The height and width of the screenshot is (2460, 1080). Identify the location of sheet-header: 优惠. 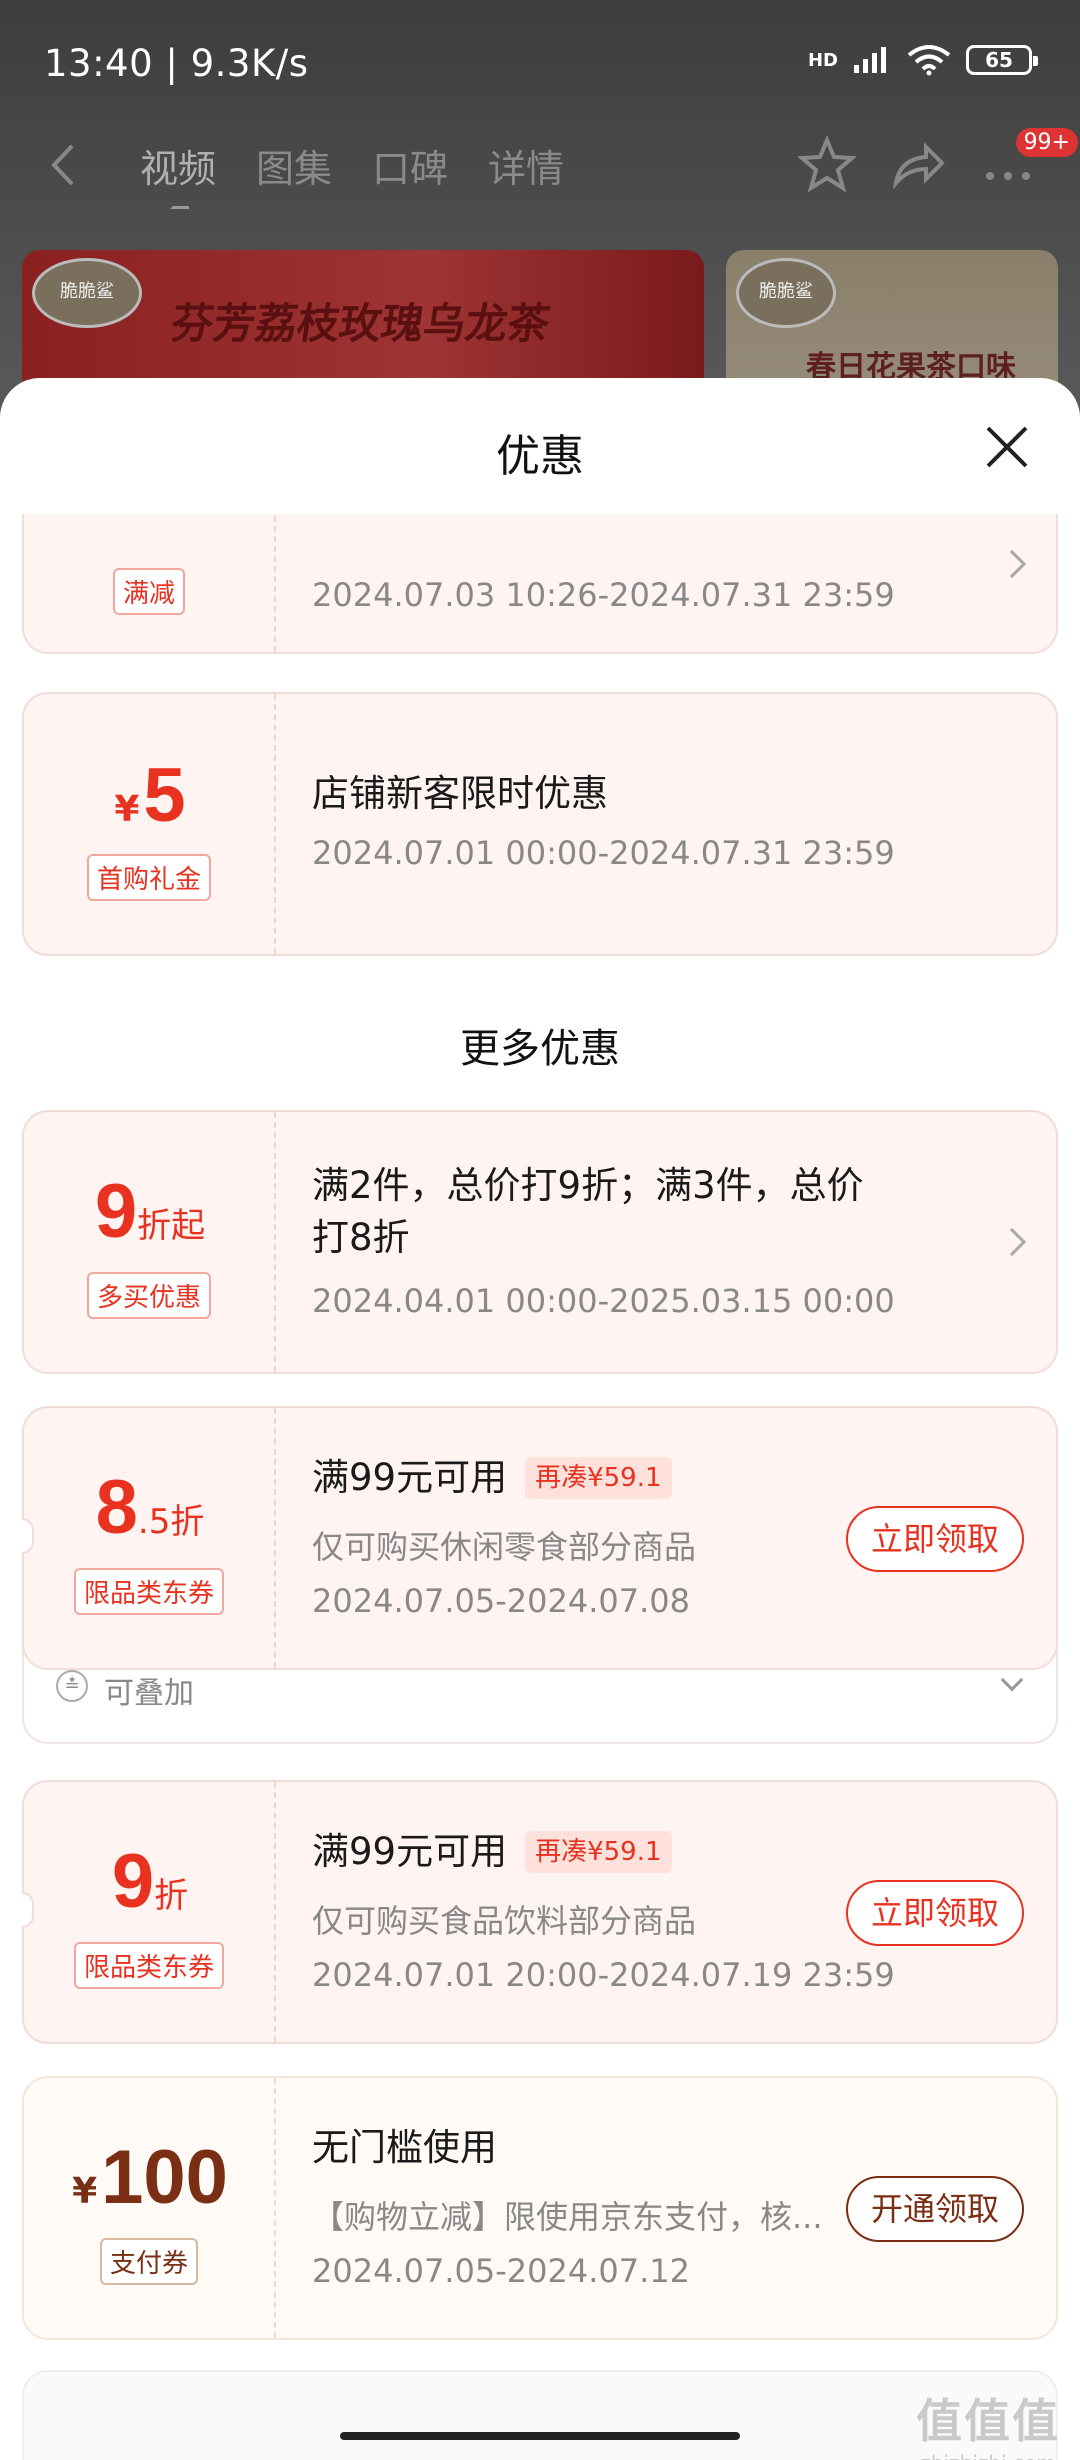
(540, 446).